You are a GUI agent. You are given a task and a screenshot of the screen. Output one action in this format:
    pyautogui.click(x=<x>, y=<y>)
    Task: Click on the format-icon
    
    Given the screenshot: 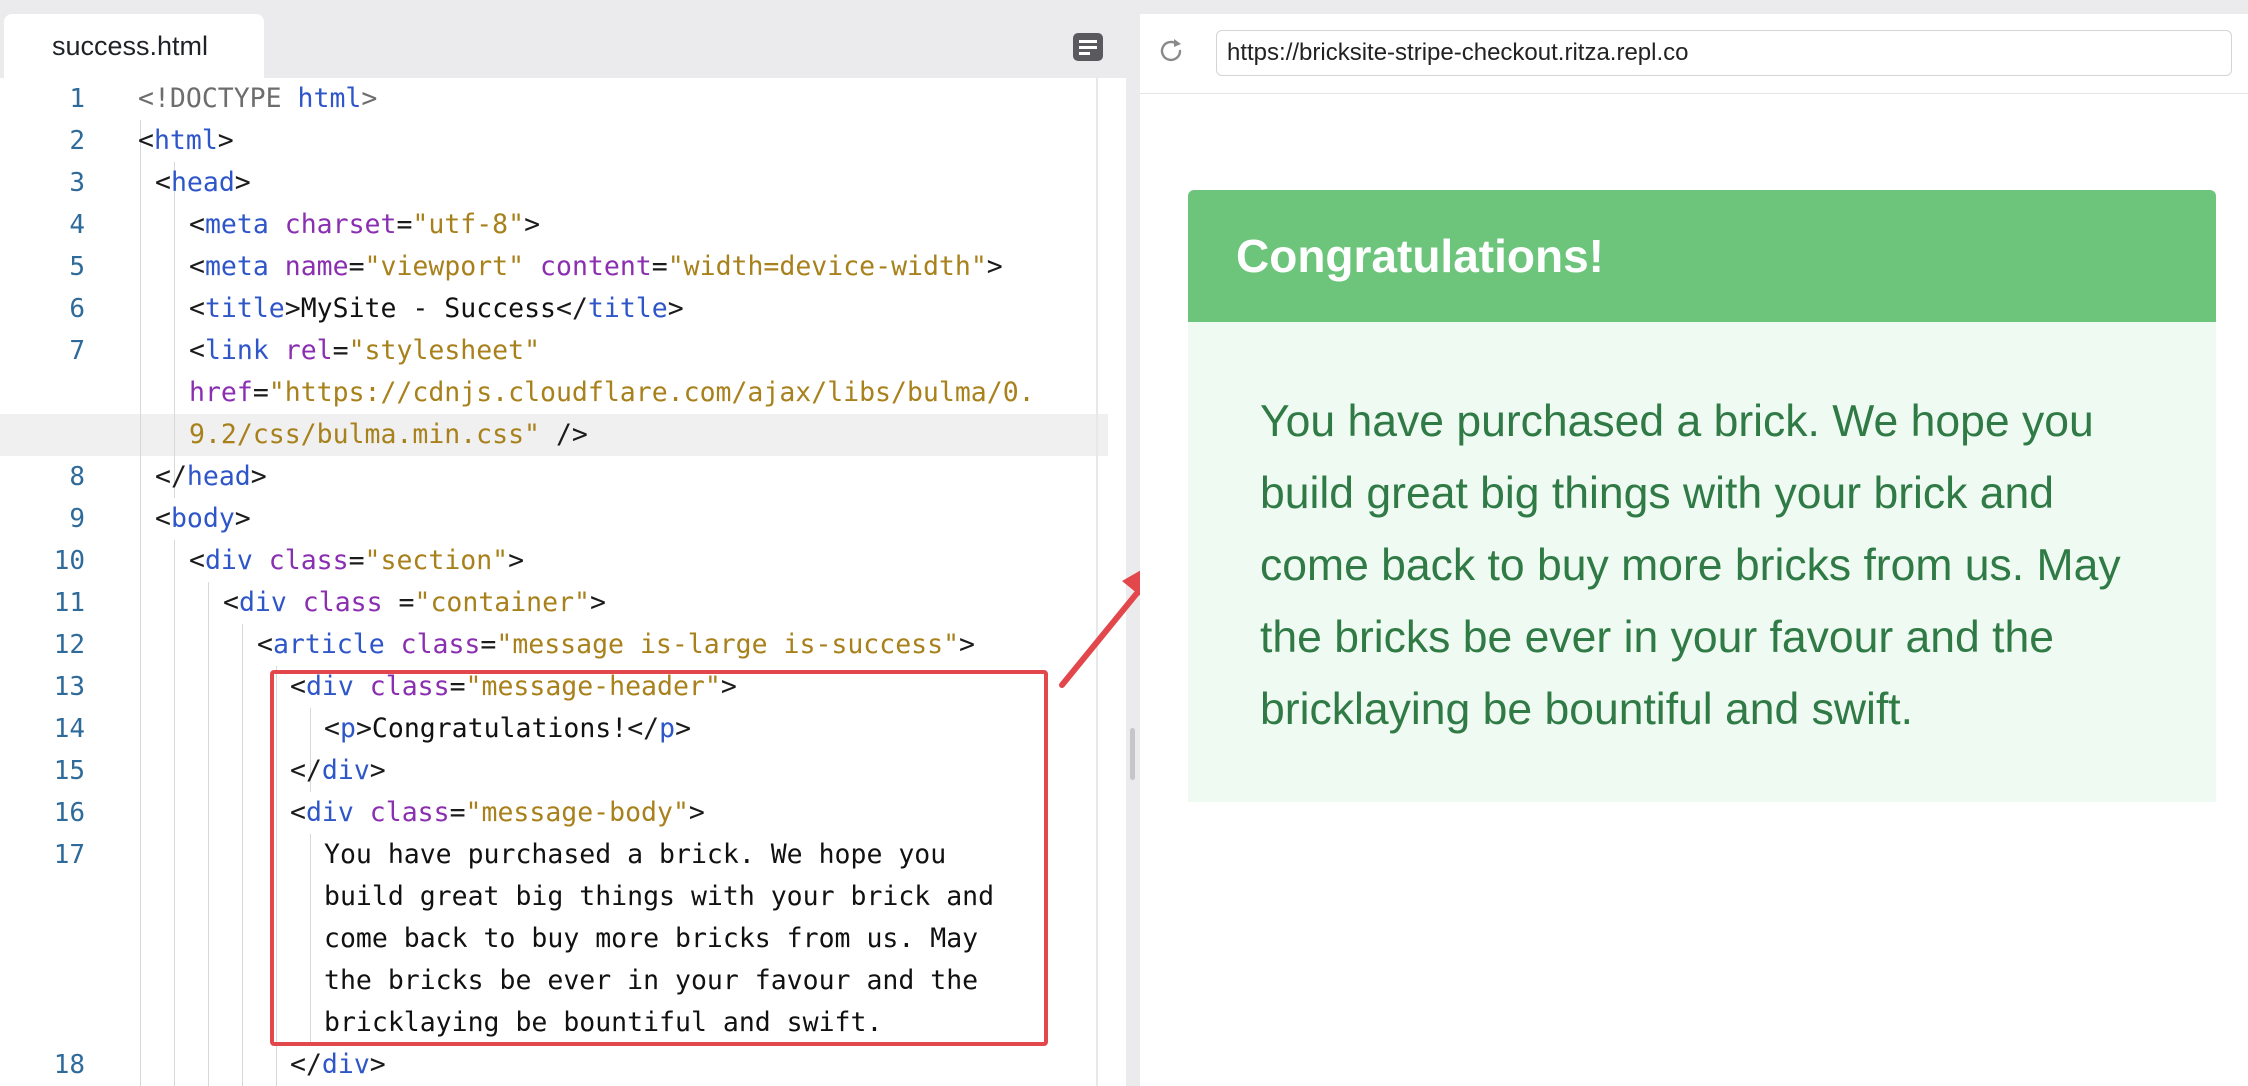 What is the action you would take?
    pyautogui.click(x=1088, y=47)
    